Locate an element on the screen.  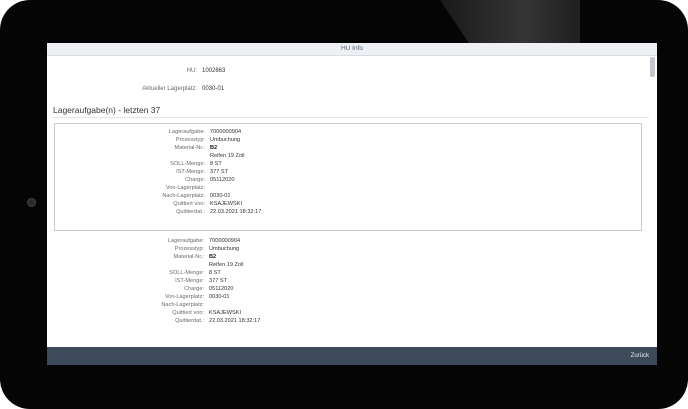
scrollbar is located at coordinates (652, 67).